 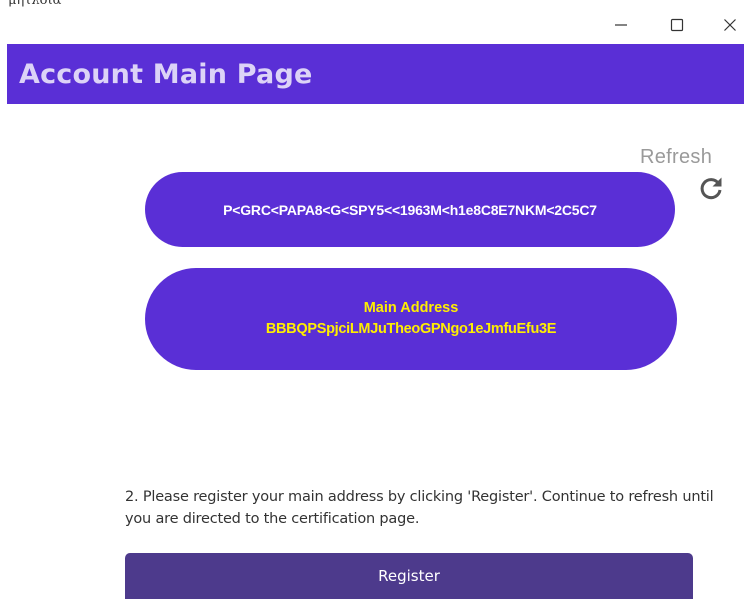 I want to click on maximize-icon, so click(x=677, y=25).